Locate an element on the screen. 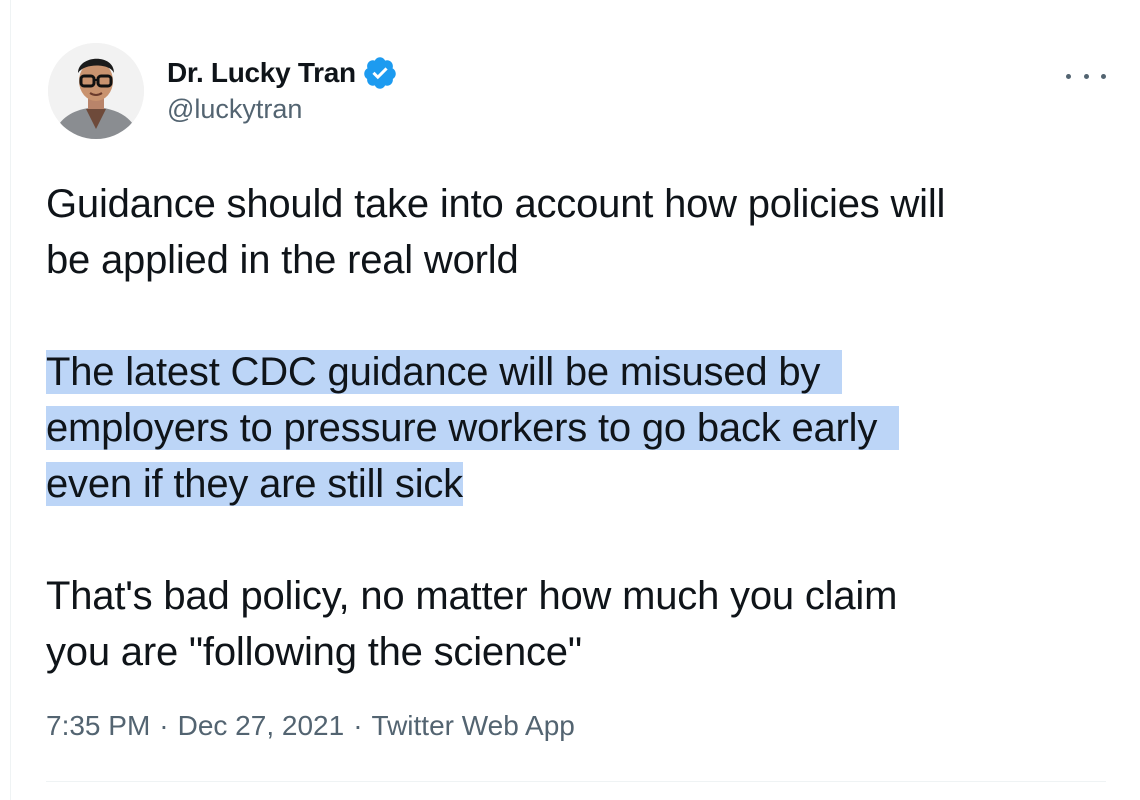 Image resolution: width=1140 pixels, height=800 pixels. author-display-name: Dr. Lucky Tran is located at coordinates (261, 73).